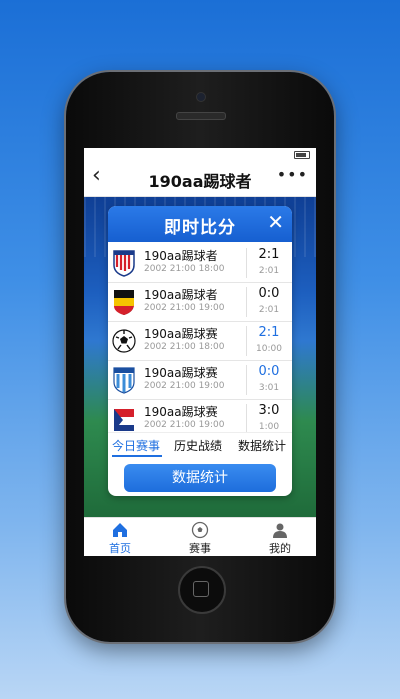  I want to click on match-row: 190aa踢球赛 2002 21:00 18:00 2:1 10:00, so click(200, 341).